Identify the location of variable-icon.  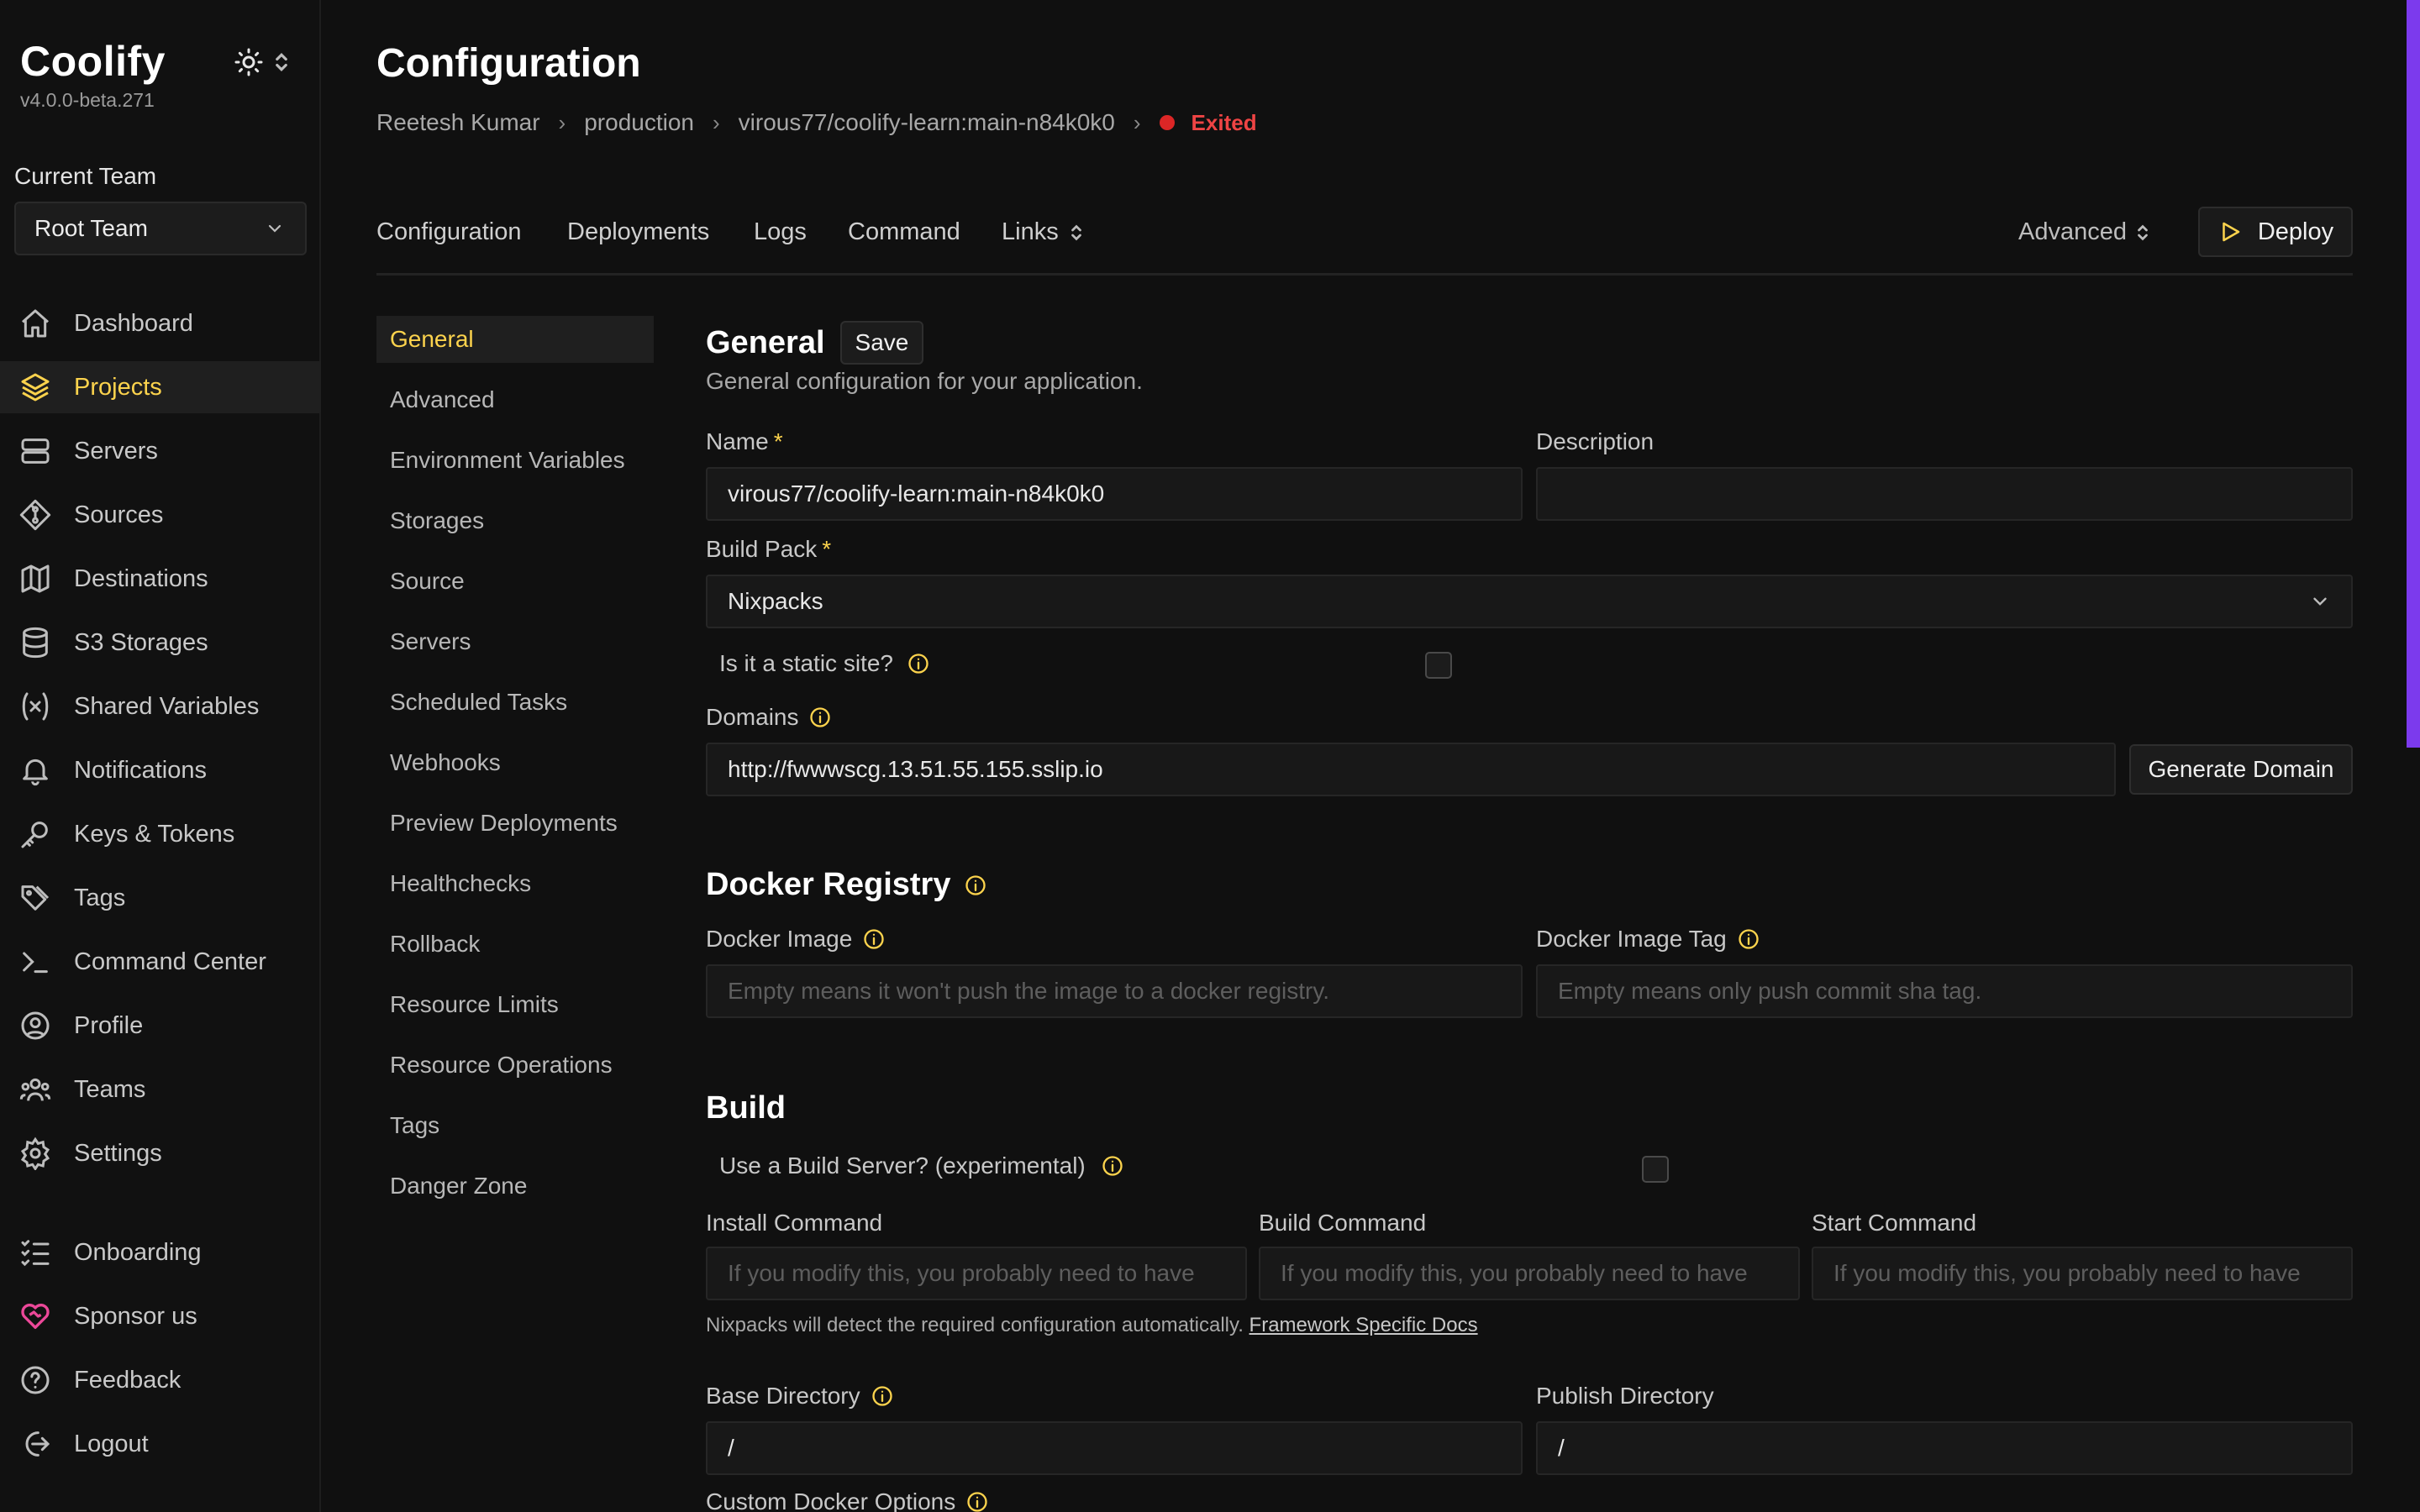
(35, 706).